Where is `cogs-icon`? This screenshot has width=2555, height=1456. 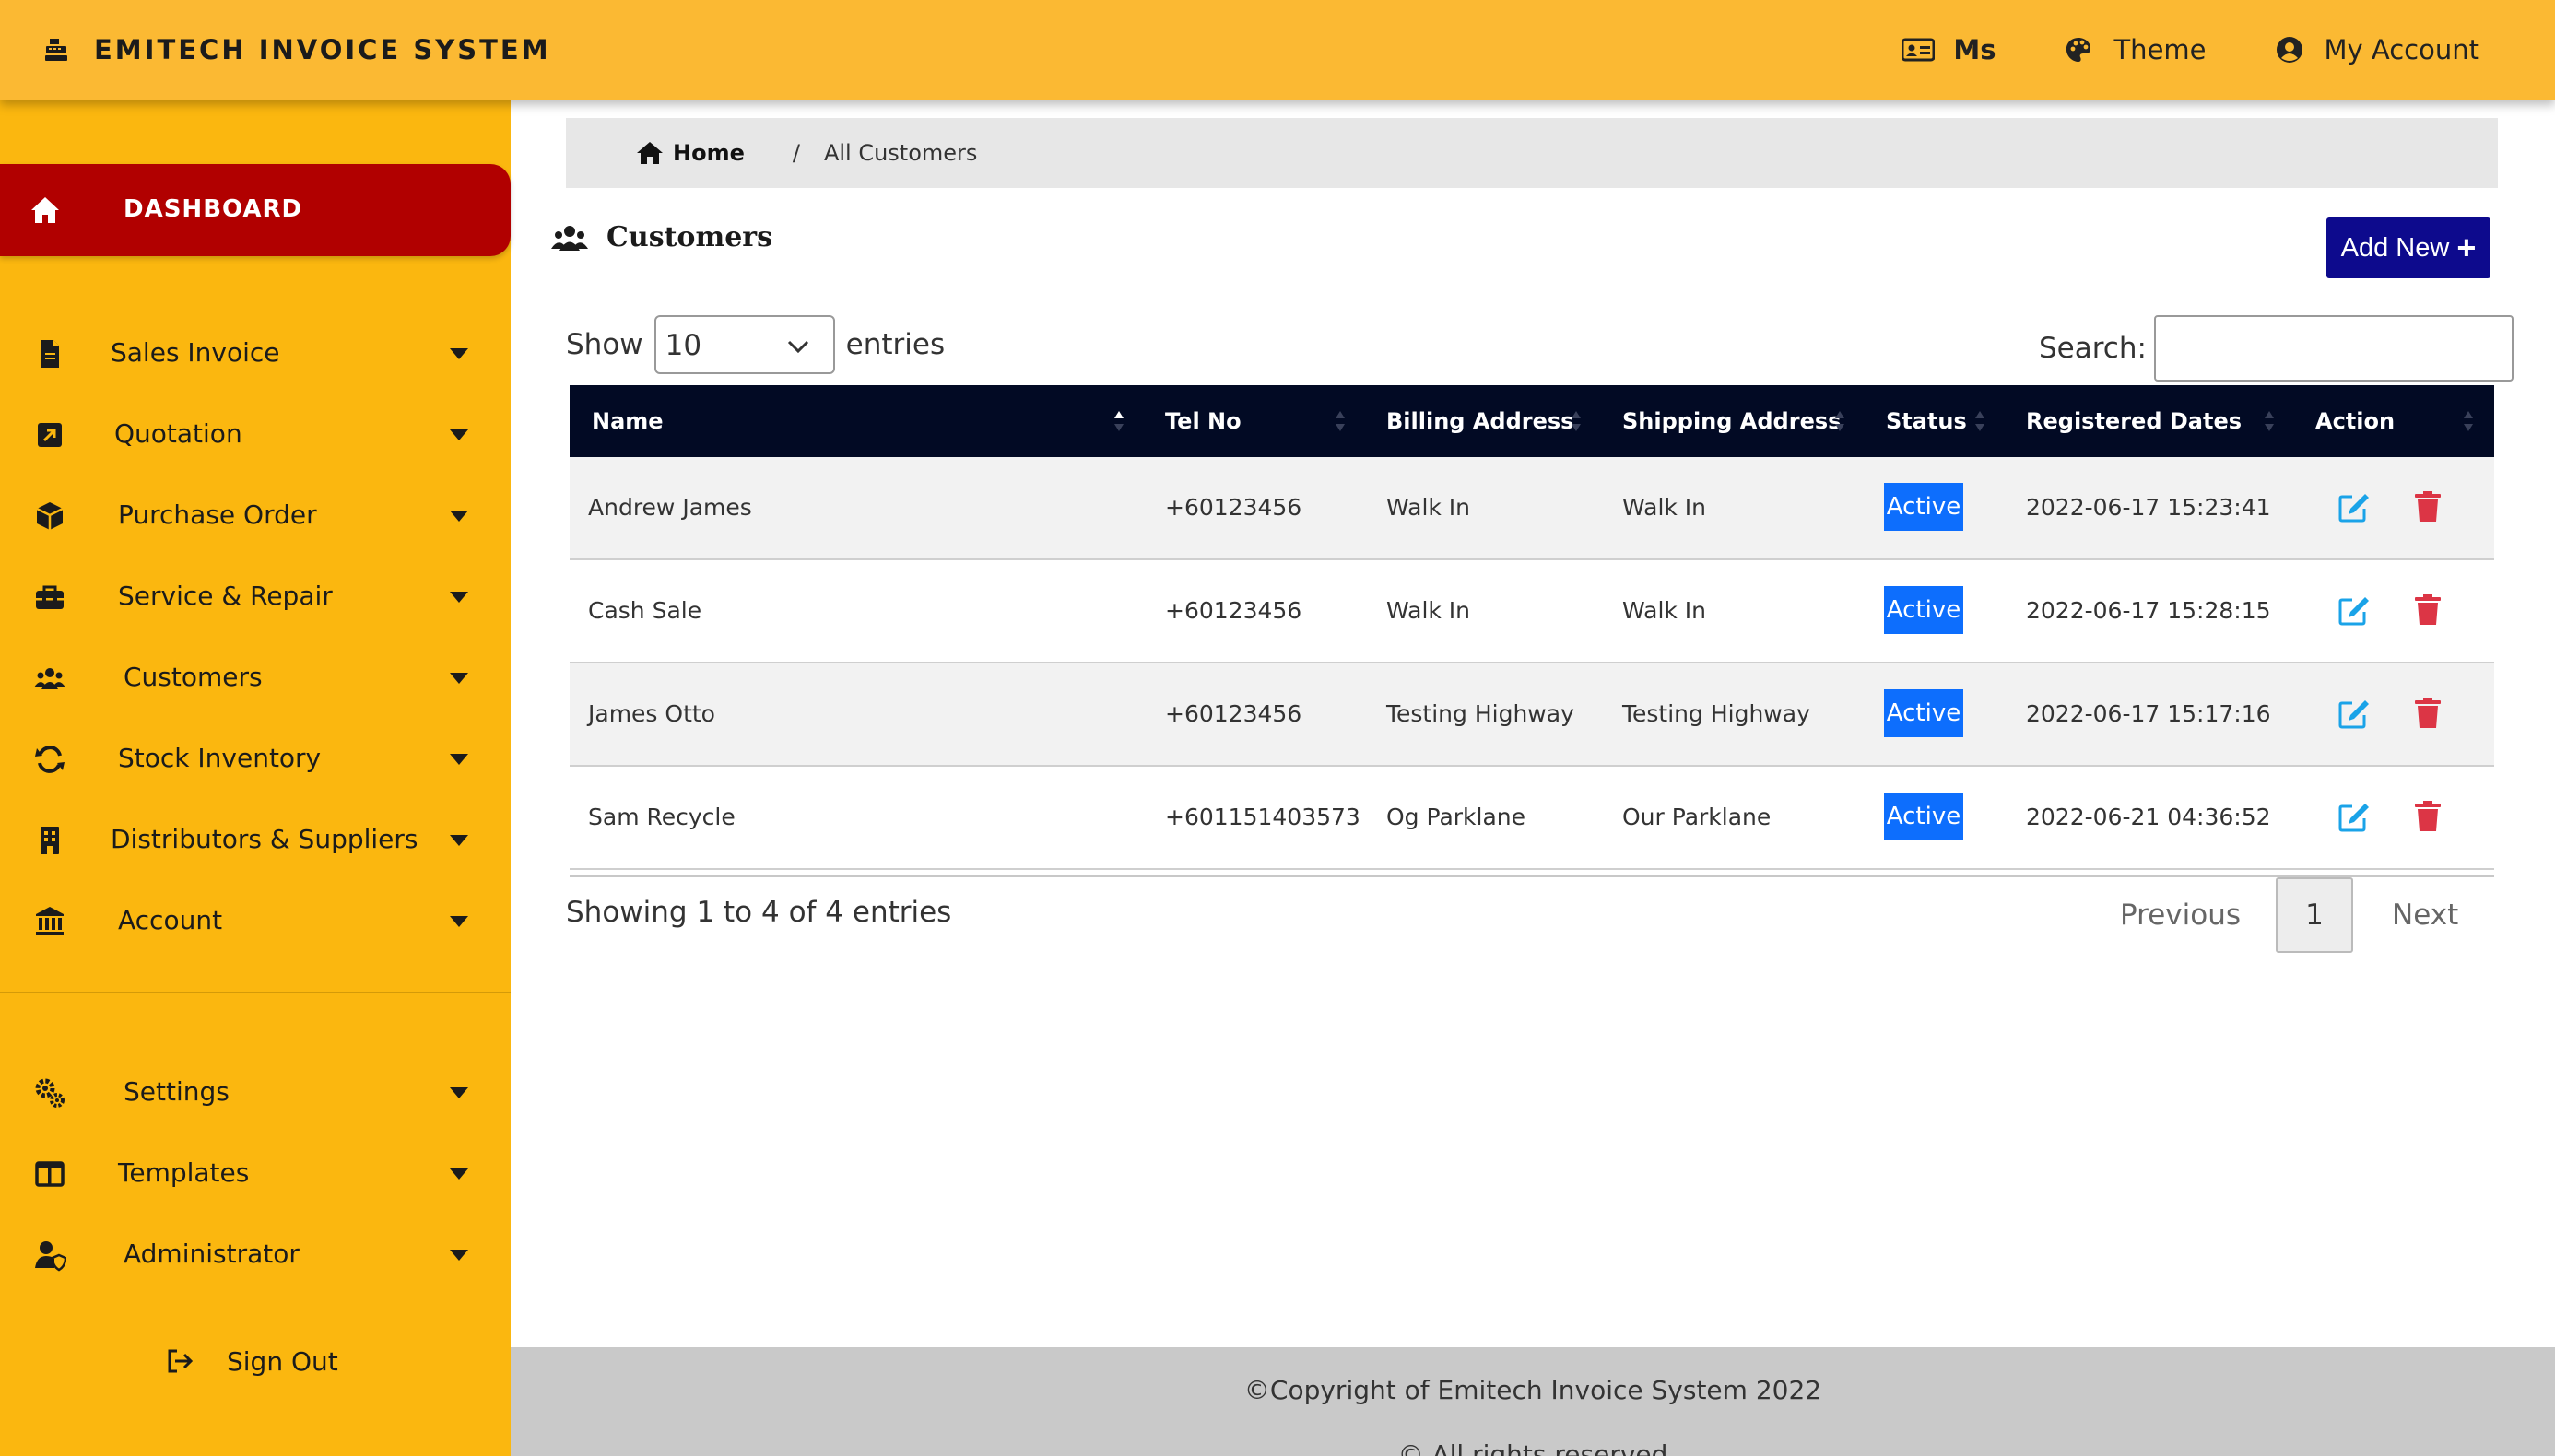 cogs-icon is located at coordinates (50, 1093).